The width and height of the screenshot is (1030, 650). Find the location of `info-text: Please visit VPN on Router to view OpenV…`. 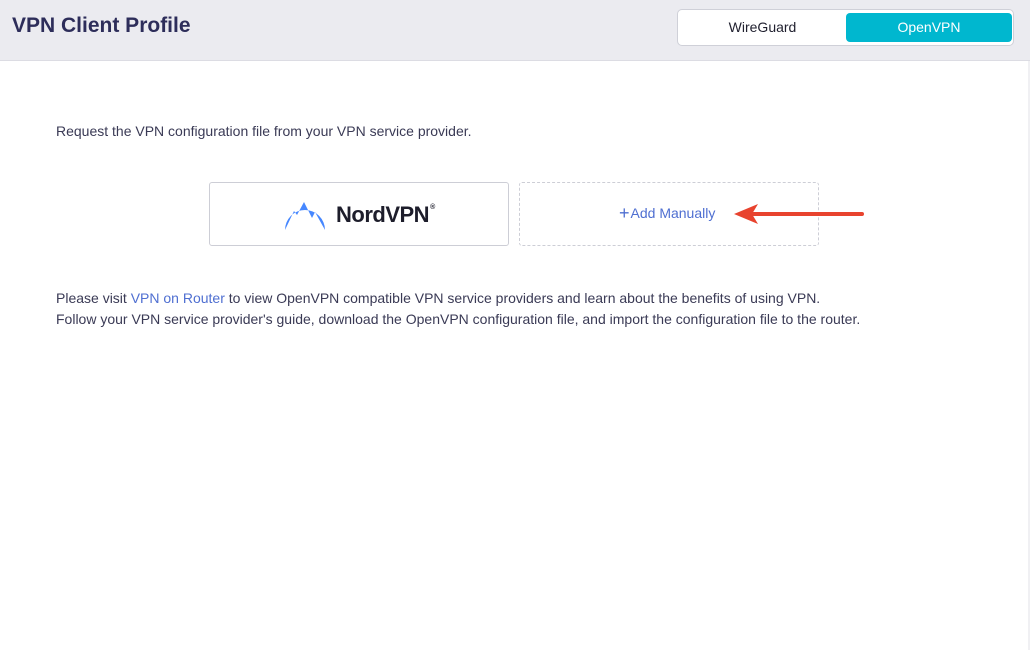

info-text: Please visit VPN on Router to view OpenV… is located at coordinates (458, 309).